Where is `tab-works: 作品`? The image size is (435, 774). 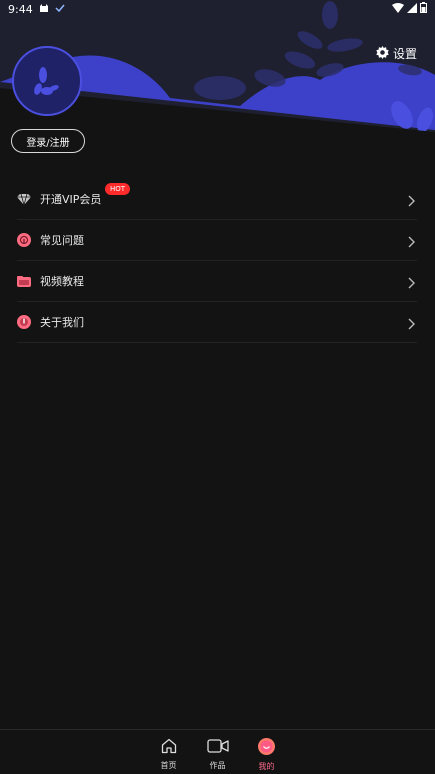 tab-works: 作品 is located at coordinates (217, 752).